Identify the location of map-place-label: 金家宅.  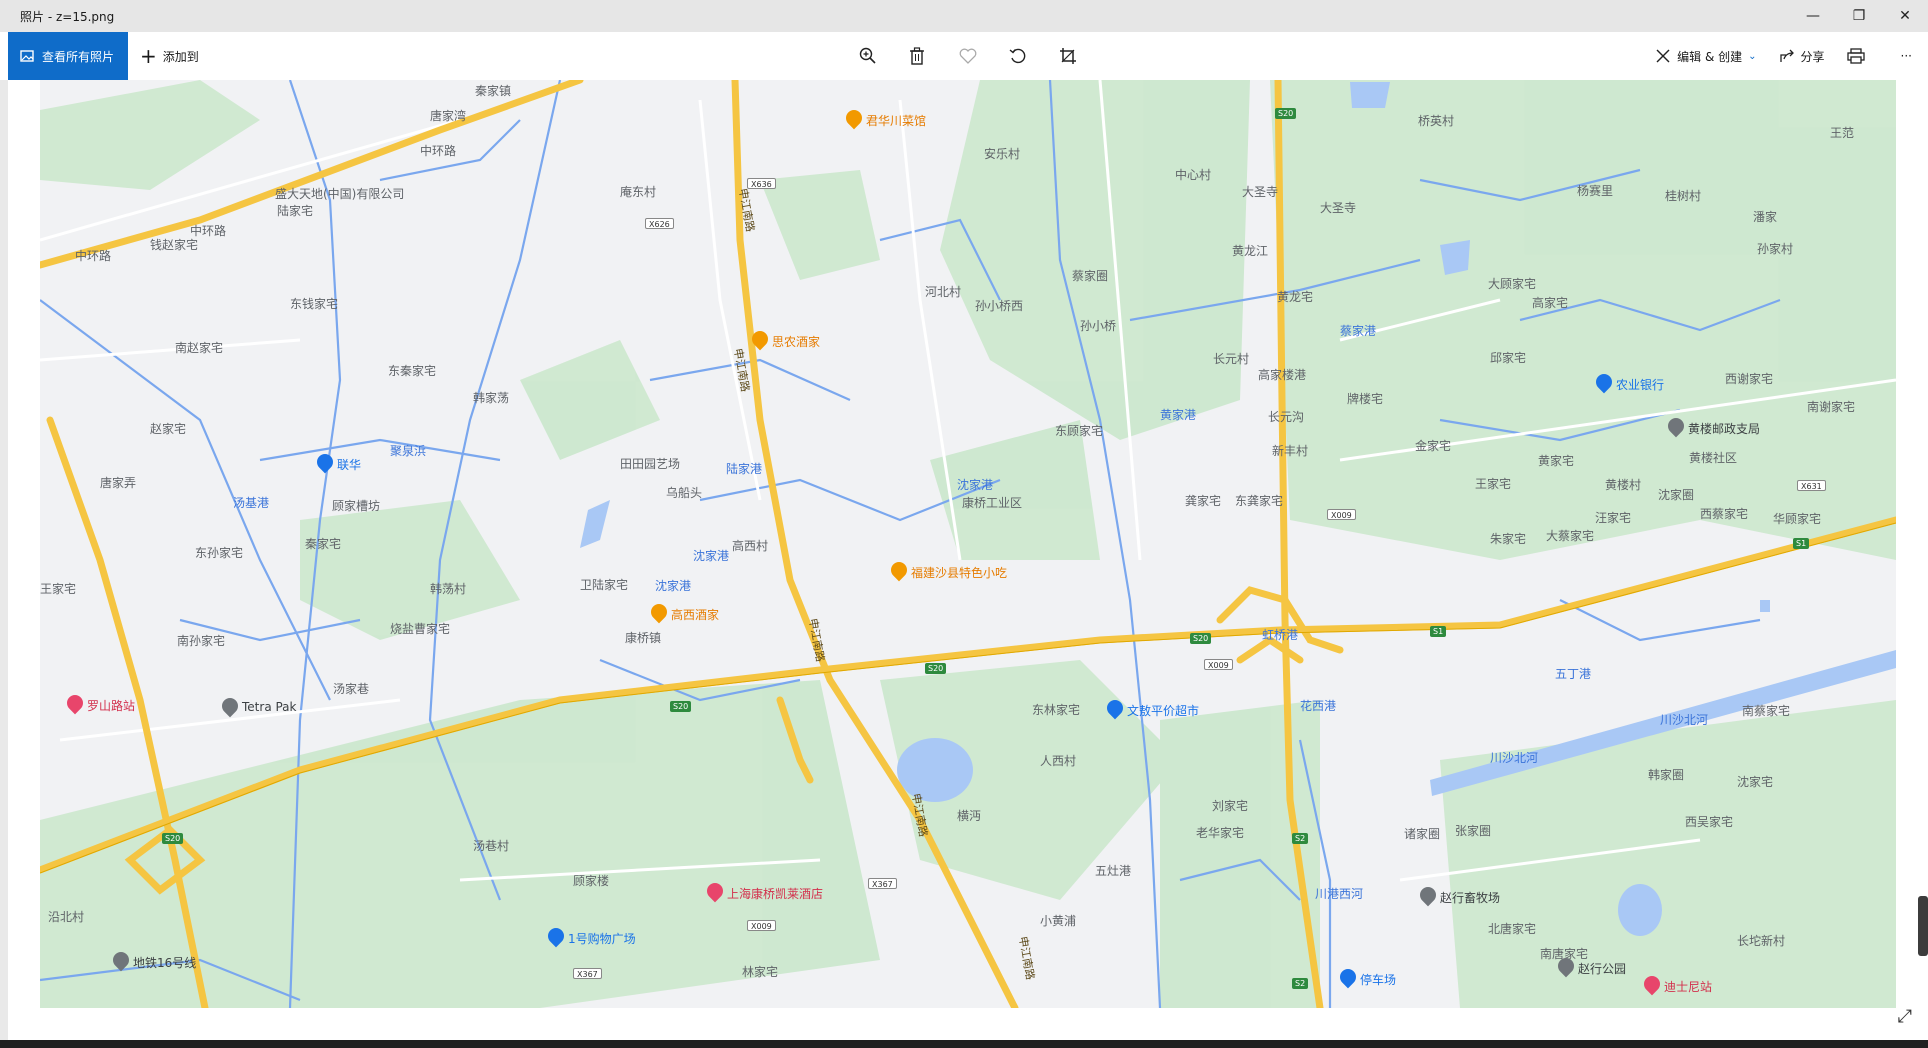
(1433, 446).